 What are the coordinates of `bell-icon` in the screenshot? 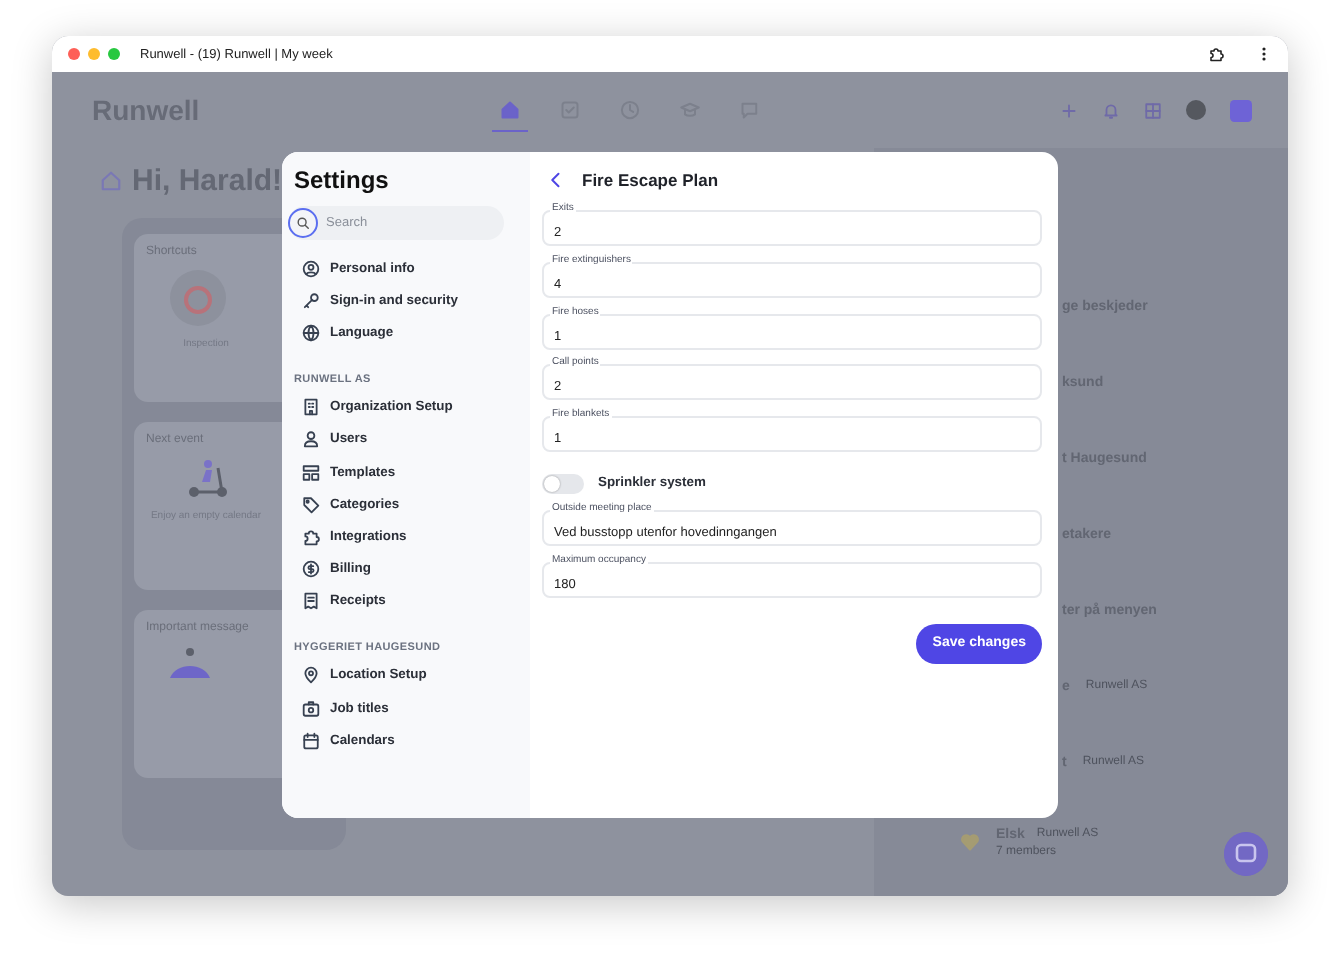 It's located at (1111, 110).